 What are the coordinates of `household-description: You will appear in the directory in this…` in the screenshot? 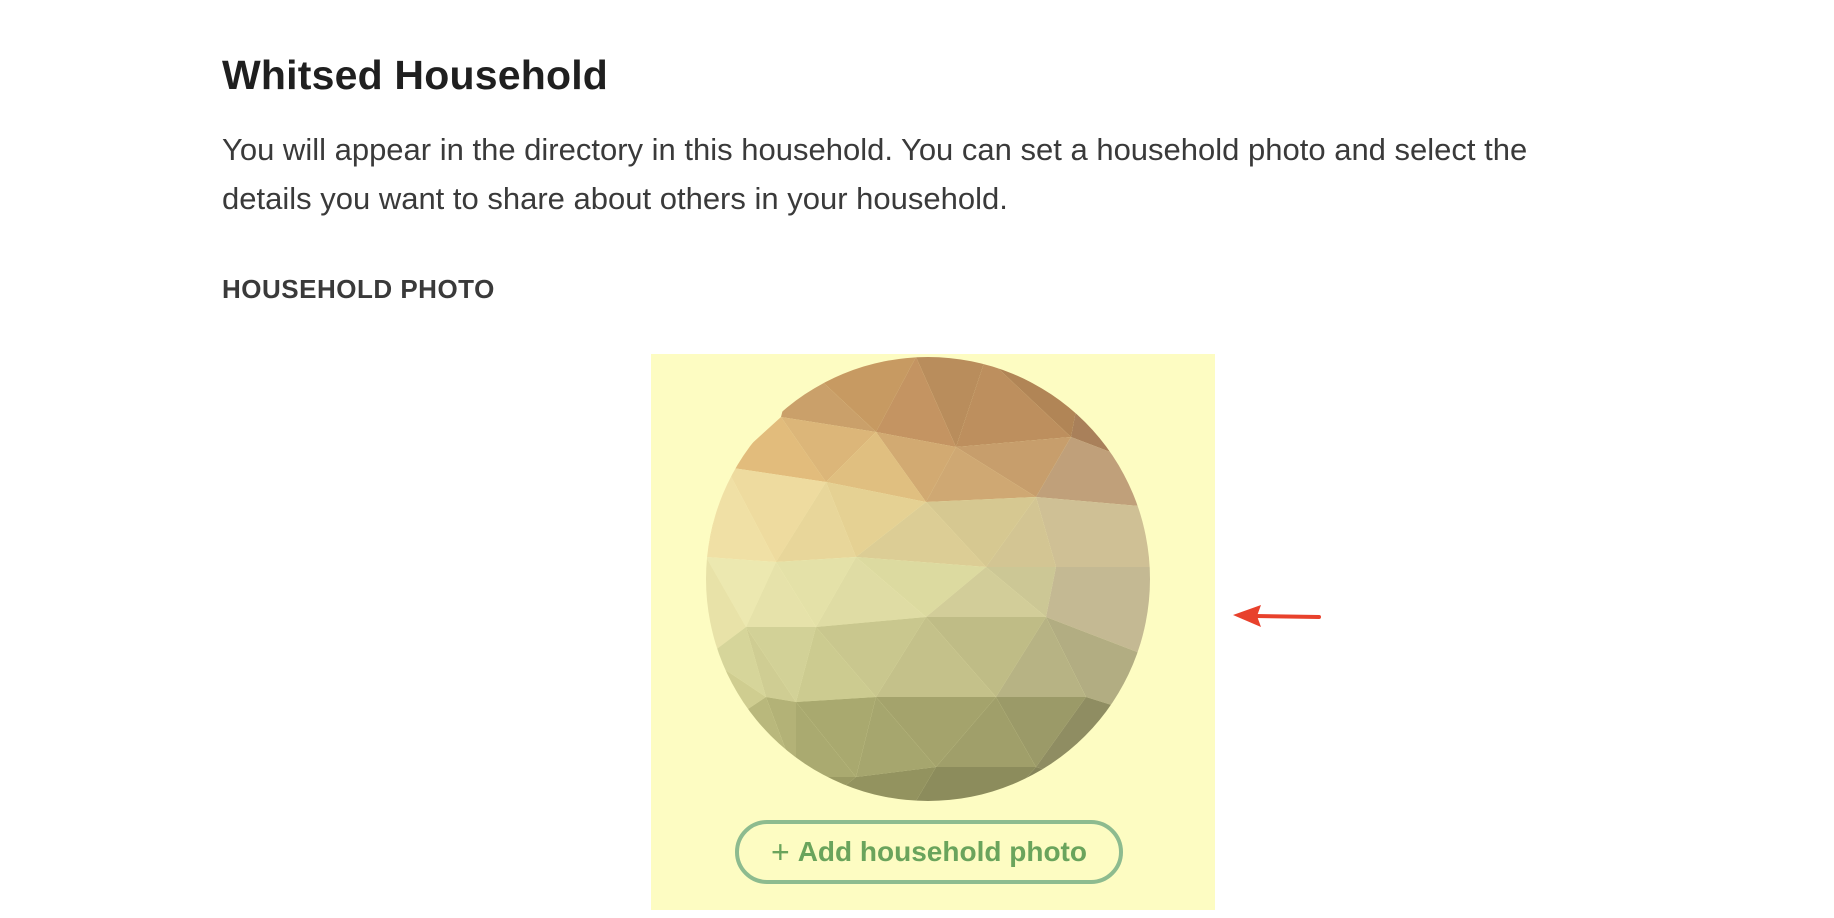 It's located at (875, 174).